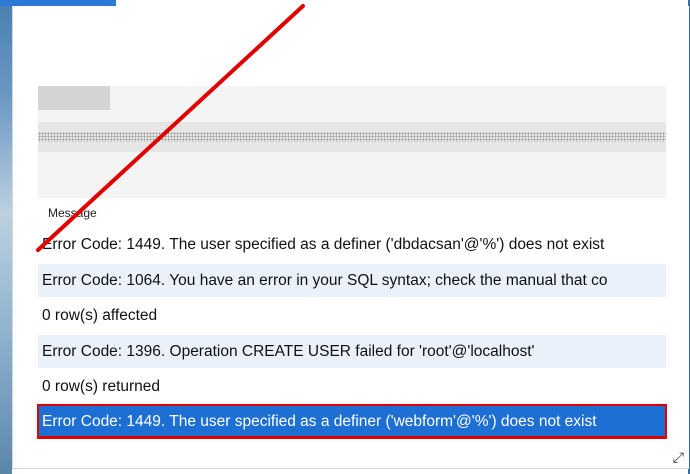  Describe the element at coordinates (352, 137) in the screenshot. I see `splitter-handle` at that location.